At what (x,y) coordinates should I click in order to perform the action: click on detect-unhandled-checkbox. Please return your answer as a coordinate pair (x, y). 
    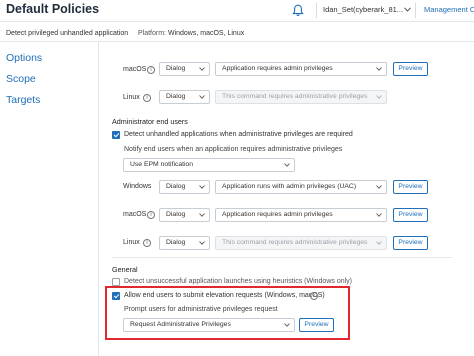
    Looking at the image, I should click on (116, 135).